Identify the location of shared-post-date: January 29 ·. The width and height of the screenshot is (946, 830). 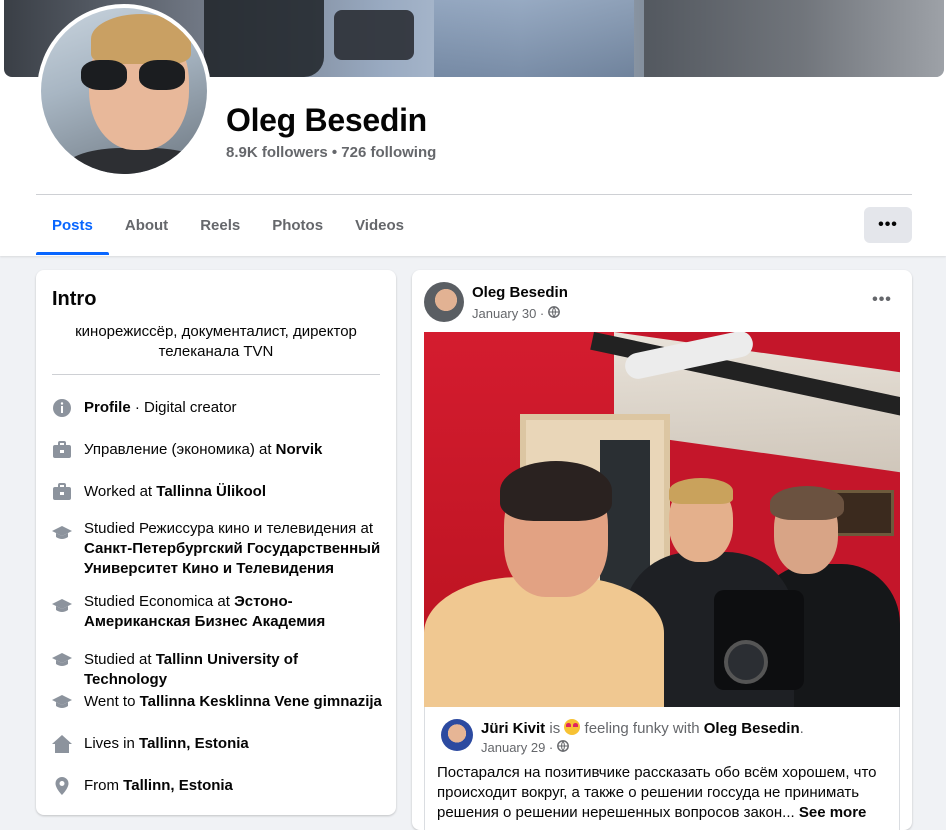
(525, 747).